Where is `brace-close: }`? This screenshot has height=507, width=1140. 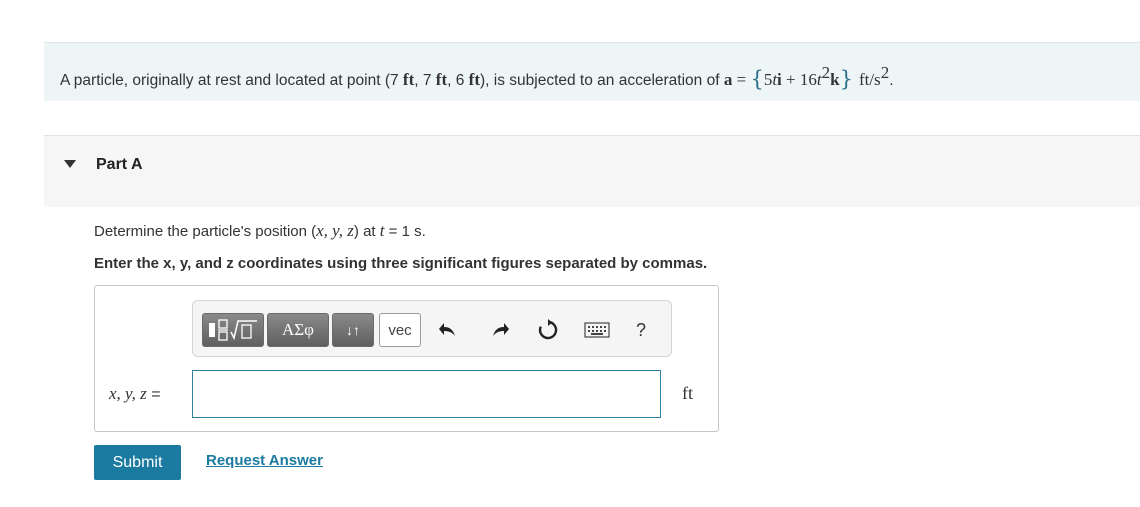
brace-close: } is located at coordinates (846, 79).